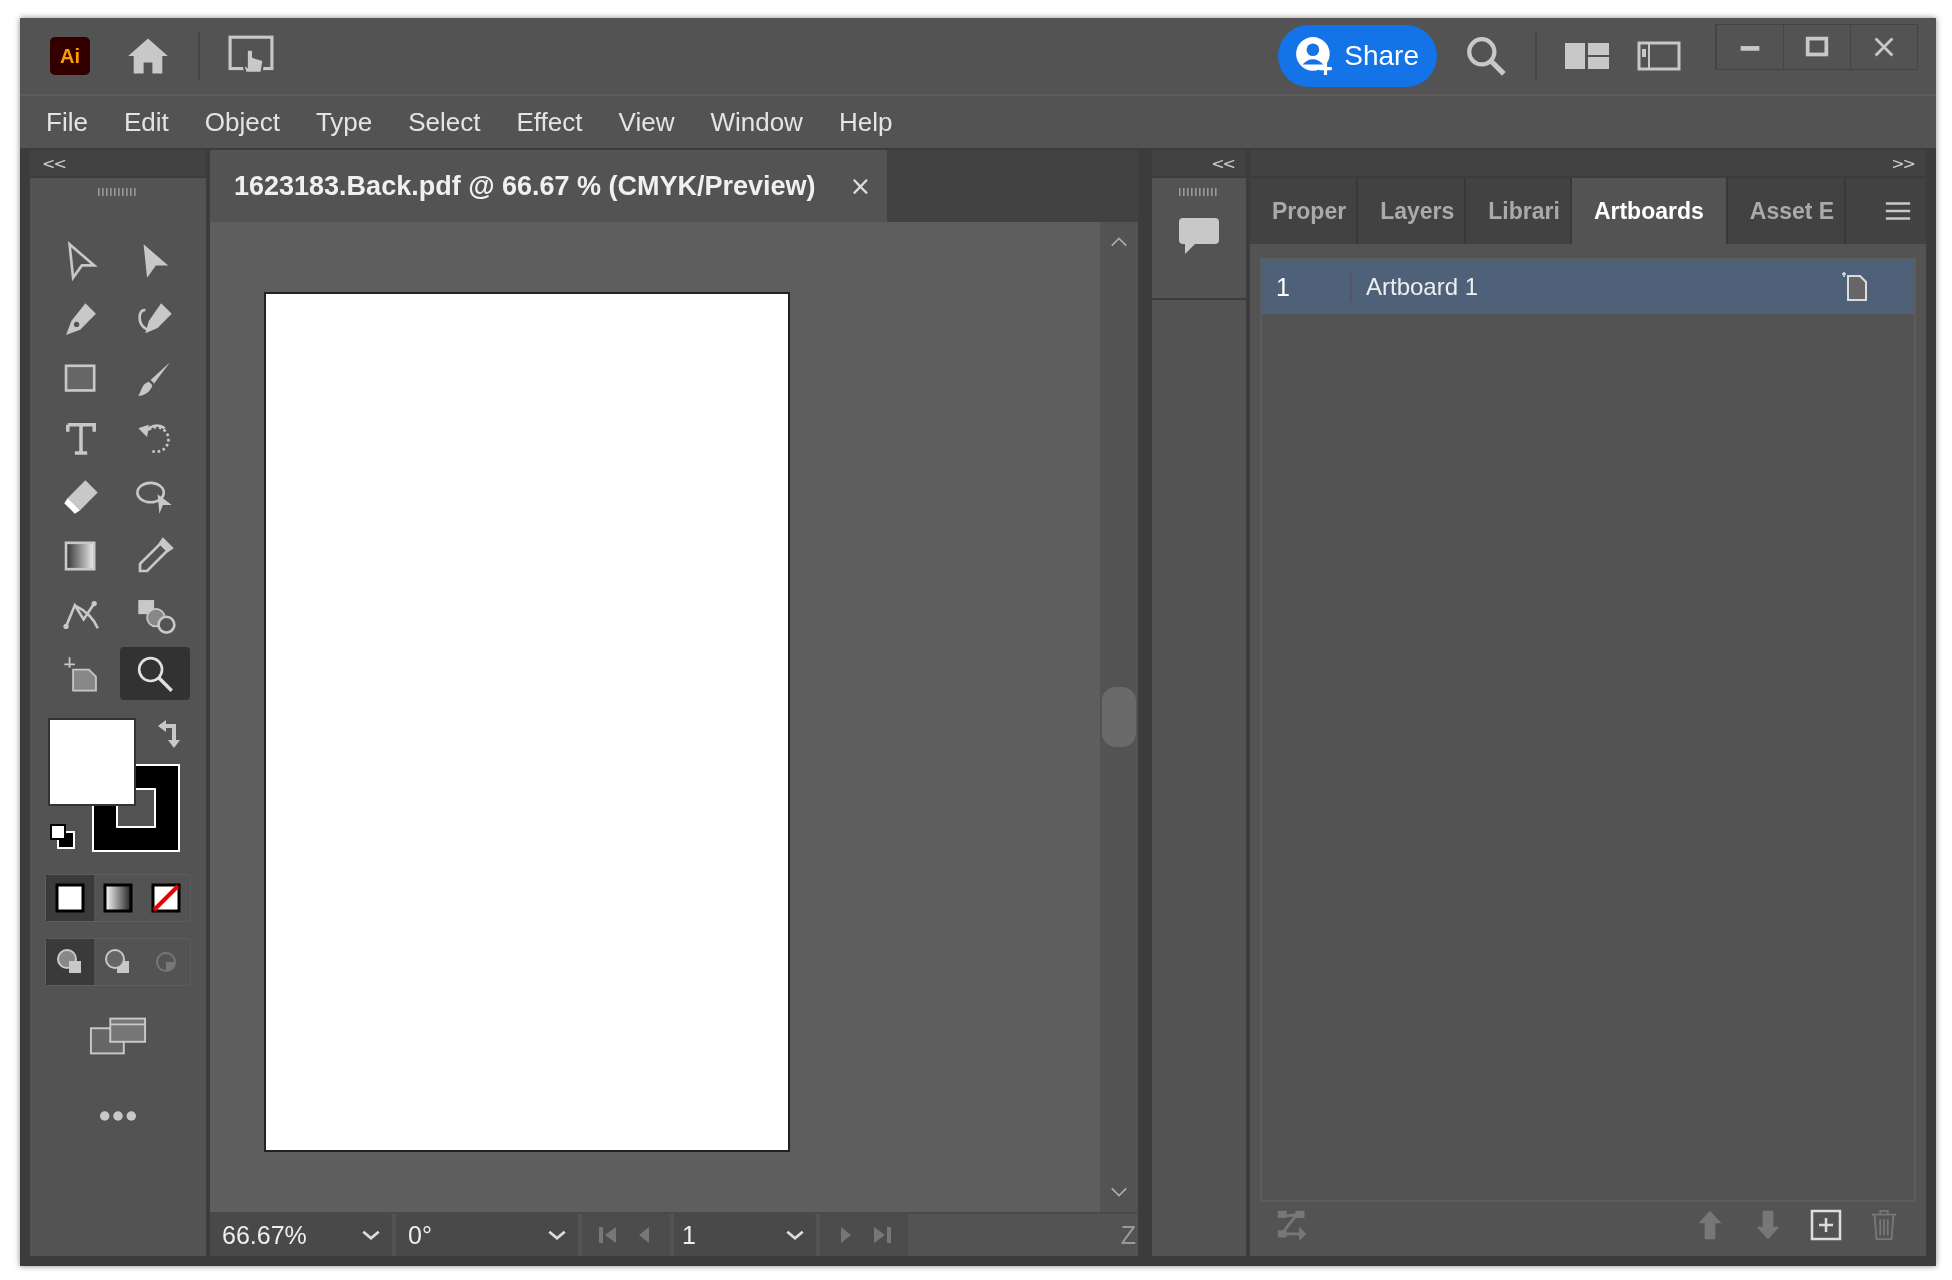 The height and width of the screenshot is (1280, 1952). I want to click on arrange-documents-icon, so click(1587, 56).